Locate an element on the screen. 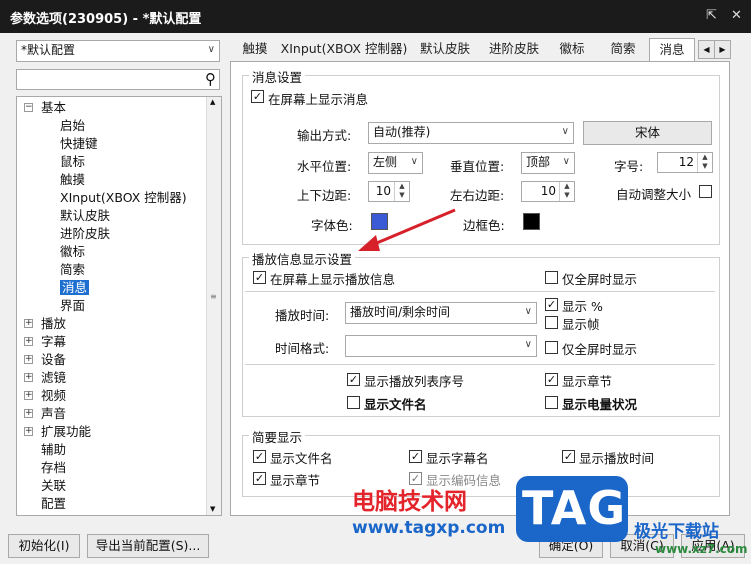 This screenshot has width=751, height=564. scroll-up-icon: ▲ is located at coordinates (212, 102).